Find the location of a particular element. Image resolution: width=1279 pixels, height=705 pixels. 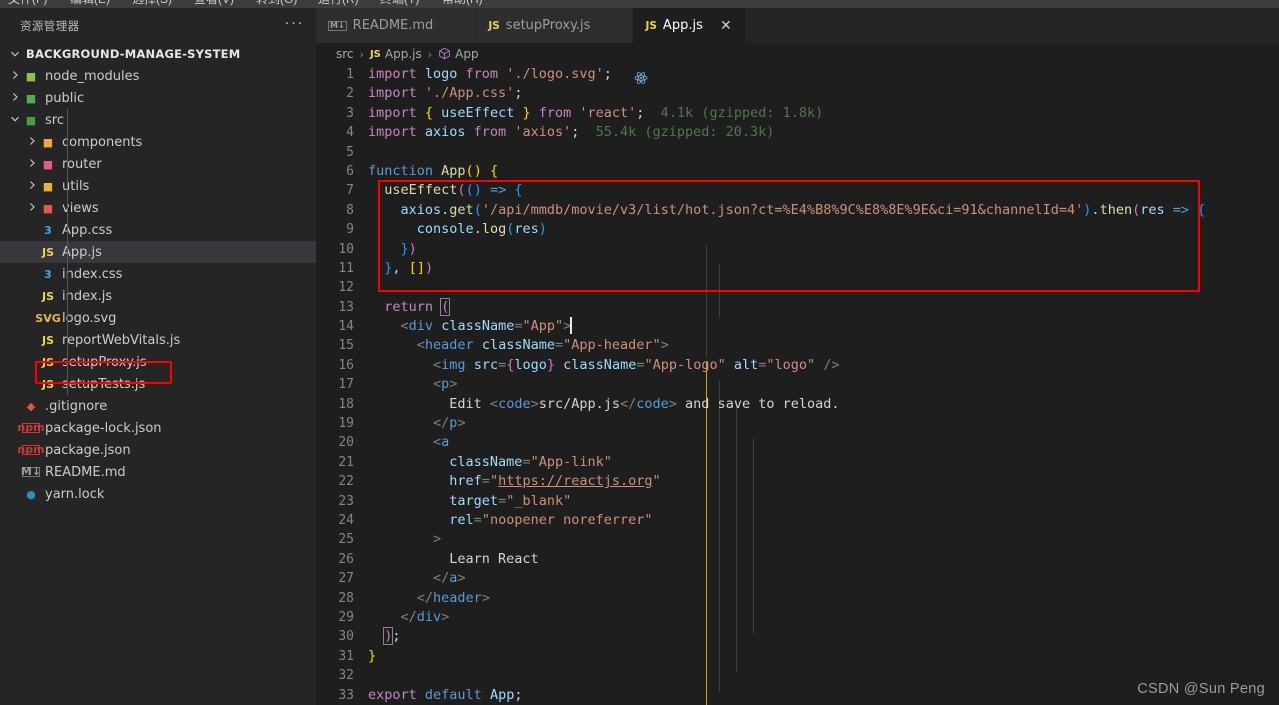

tree-file-logo-svg: SVG logo.svg is located at coordinates (158, 318).